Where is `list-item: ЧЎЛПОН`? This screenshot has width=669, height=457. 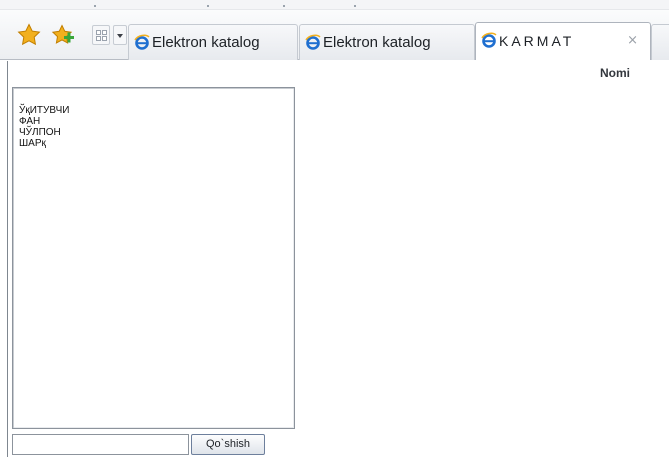
list-item: ЧЎЛПОН is located at coordinates (44, 132).